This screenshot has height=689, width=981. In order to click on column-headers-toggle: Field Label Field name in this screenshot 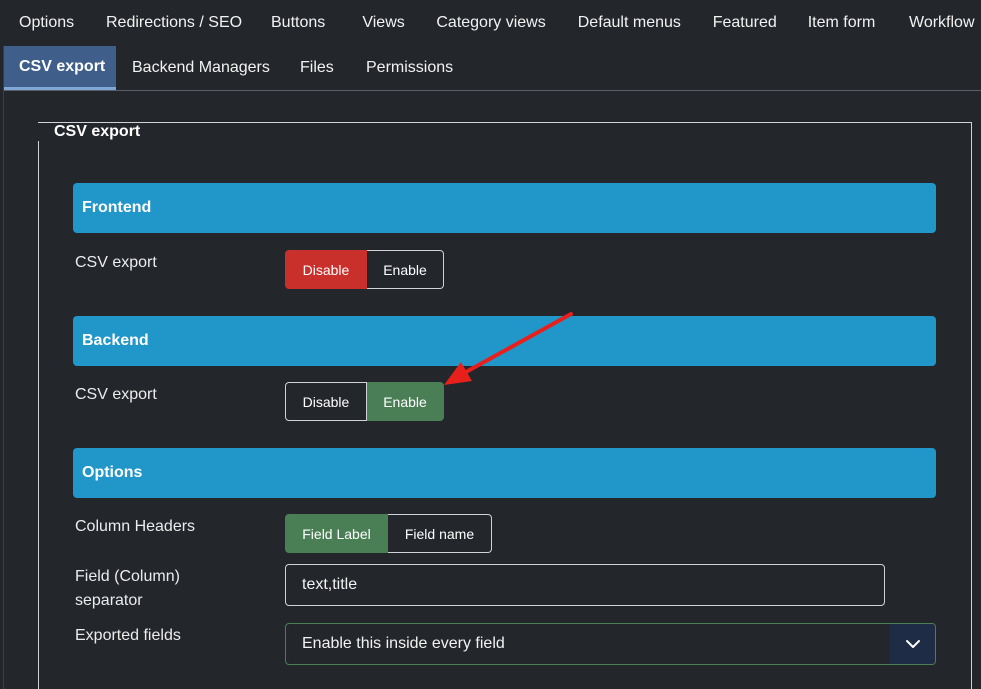, I will do `click(388, 533)`.